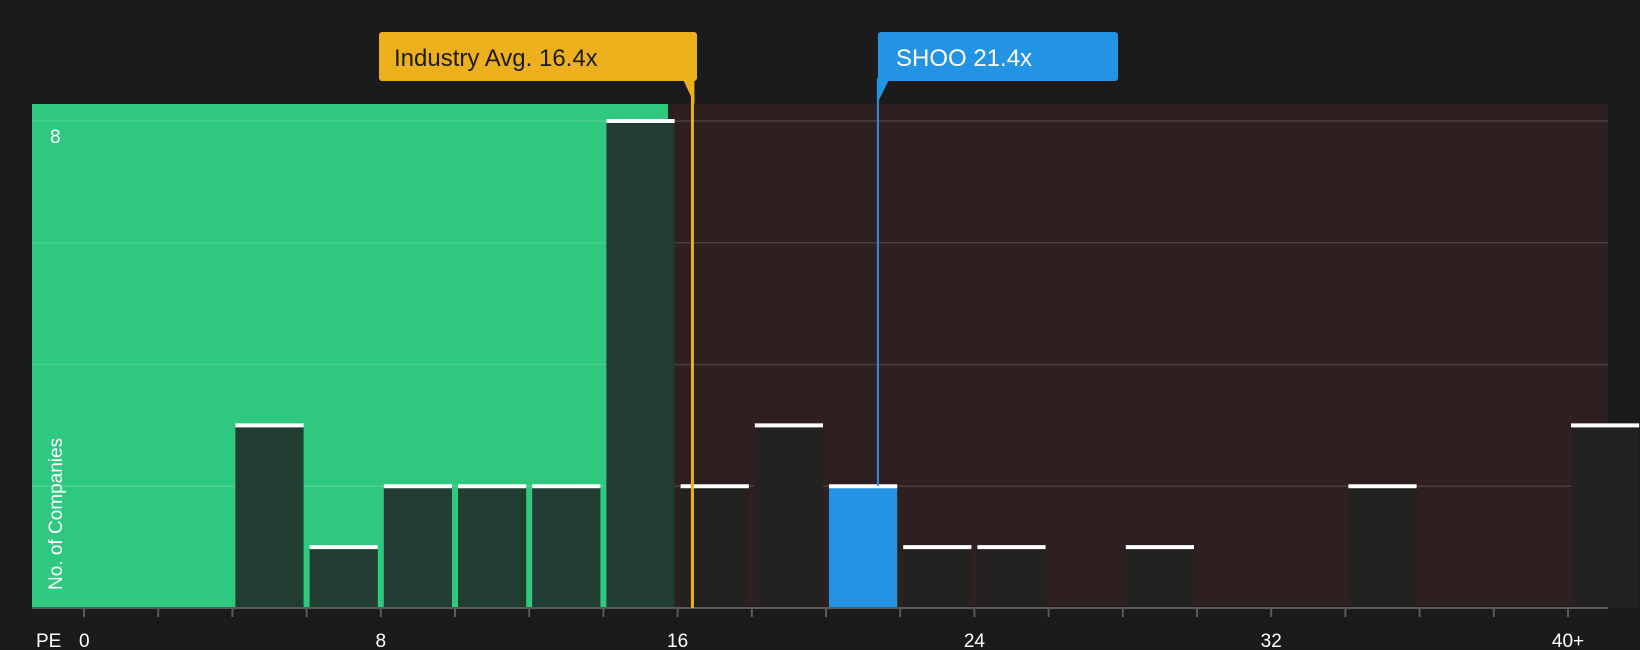  Describe the element at coordinates (56, 514) in the screenshot. I see `y-axis-label: No. of Companies` at that location.